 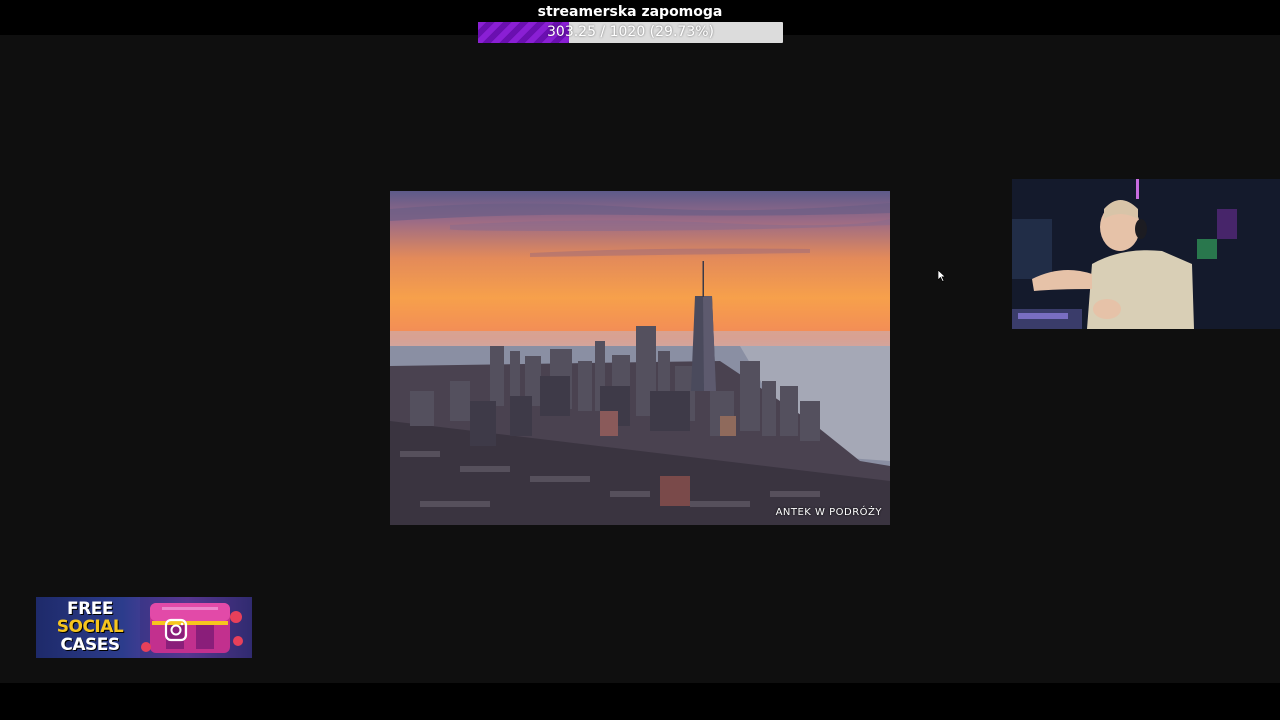 I want to click on promo-line-free: FREE, so click(x=90, y=609).